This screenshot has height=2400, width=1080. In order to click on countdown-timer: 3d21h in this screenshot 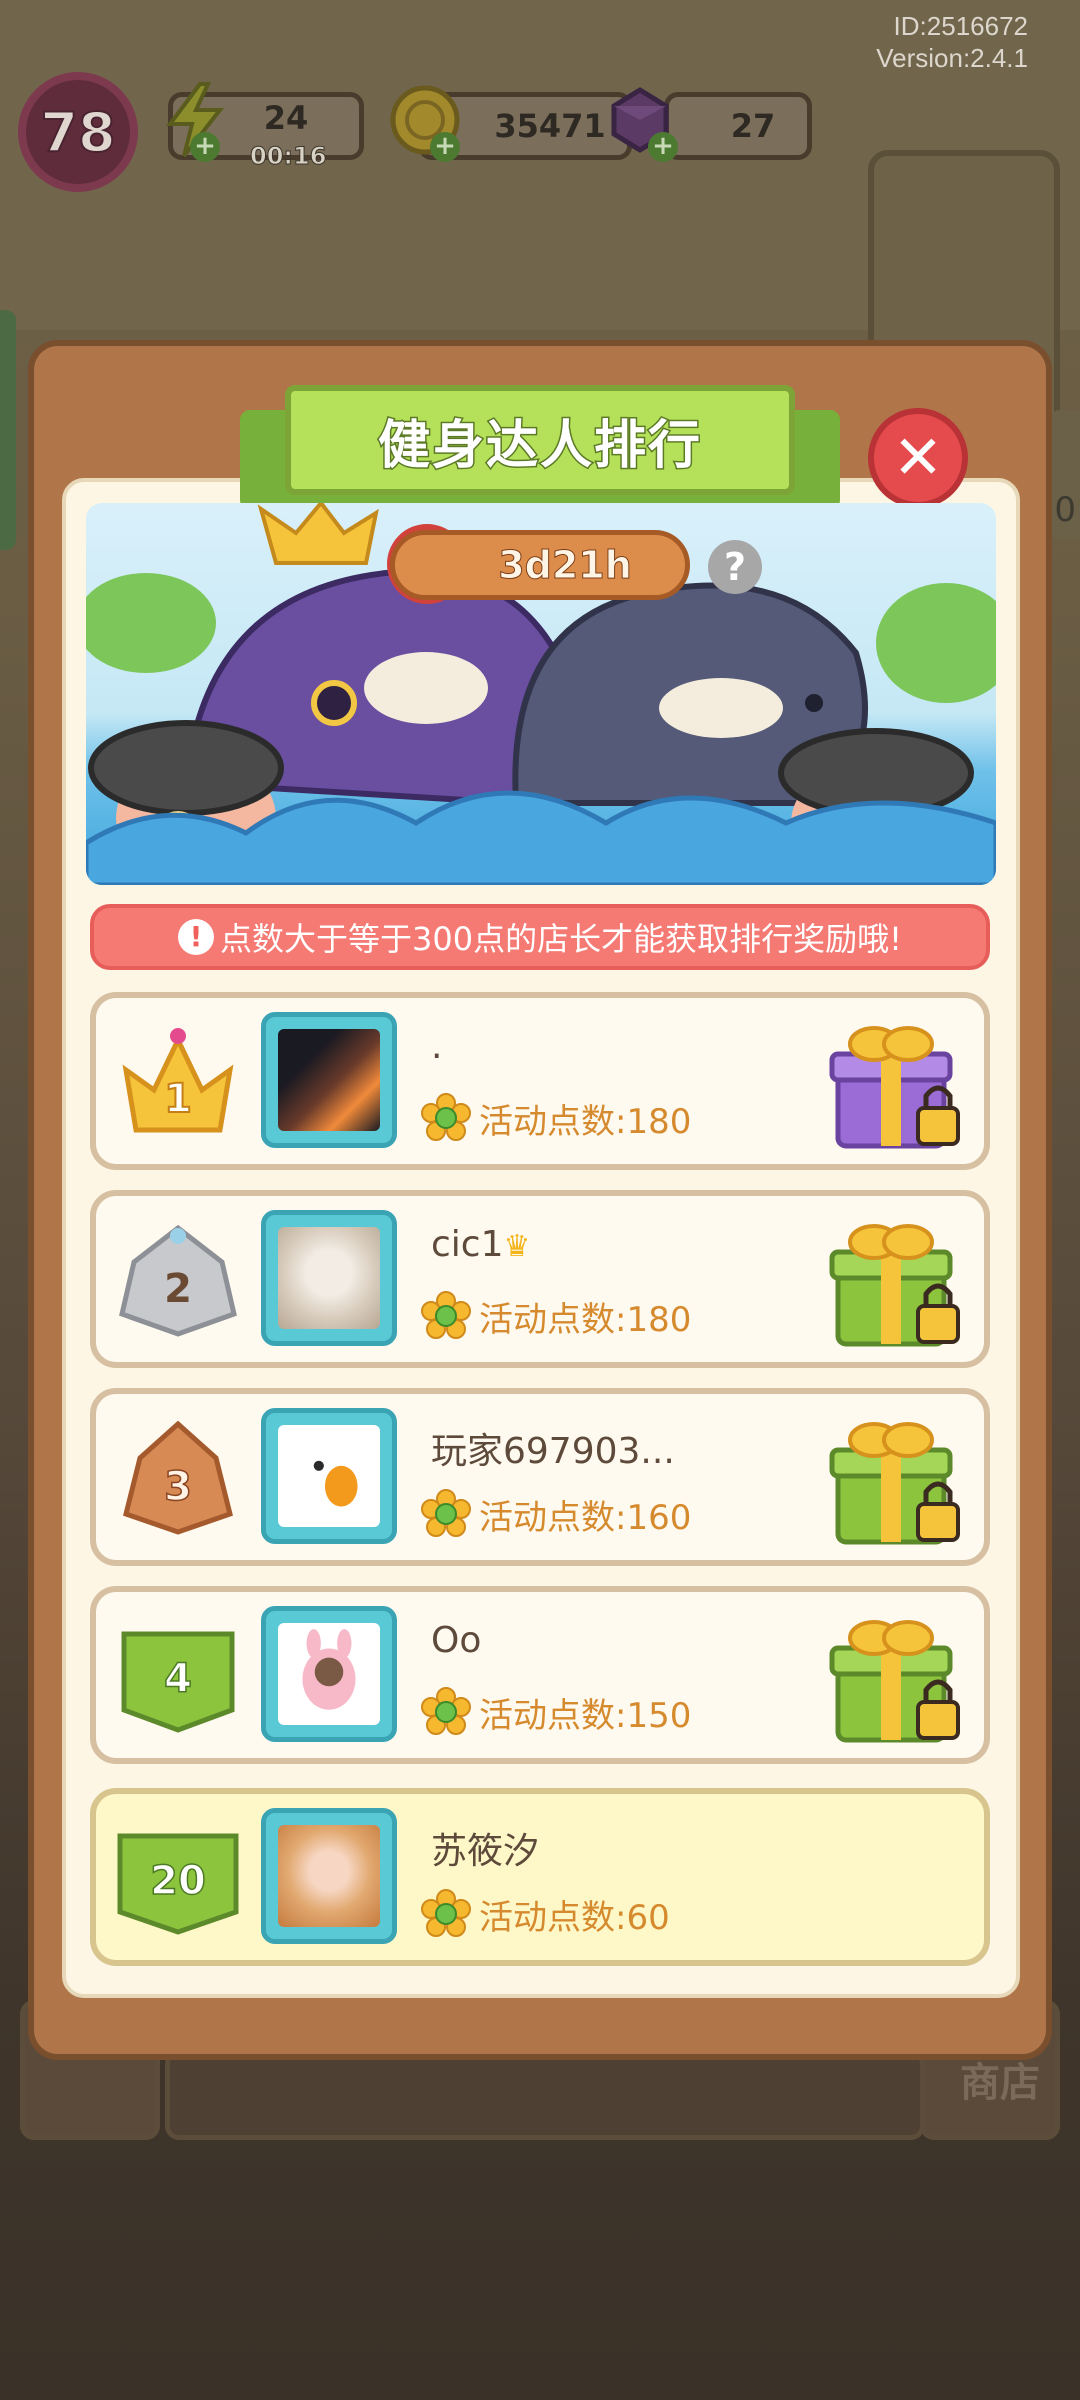, I will do `click(540, 565)`.